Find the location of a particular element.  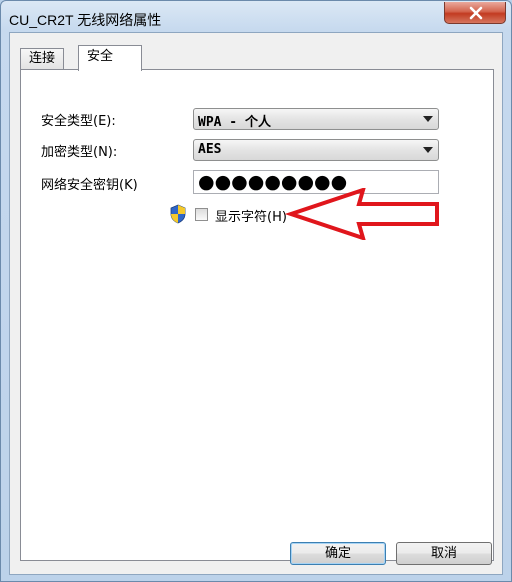

encryption-type-label: 加密类型(N): is located at coordinates (79, 152).